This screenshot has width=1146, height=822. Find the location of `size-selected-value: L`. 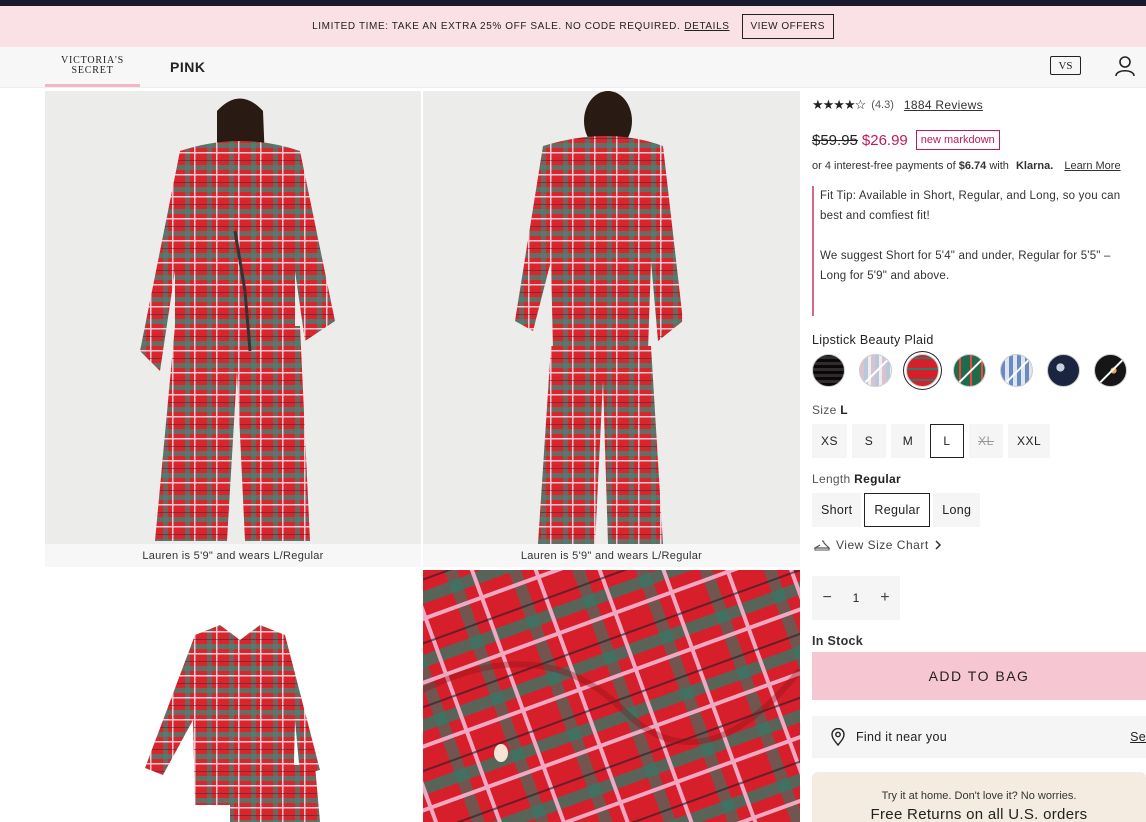

size-selected-value: L is located at coordinates (844, 410).